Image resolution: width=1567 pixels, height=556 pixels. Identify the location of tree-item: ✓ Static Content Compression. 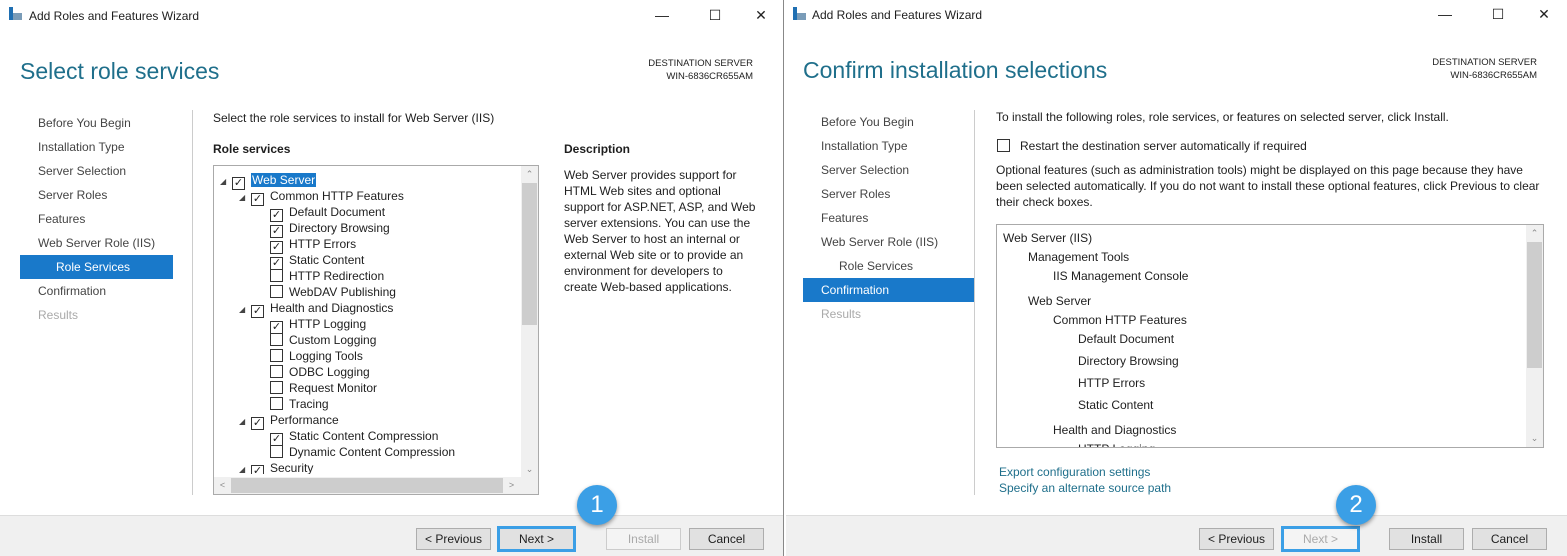
(370, 437).